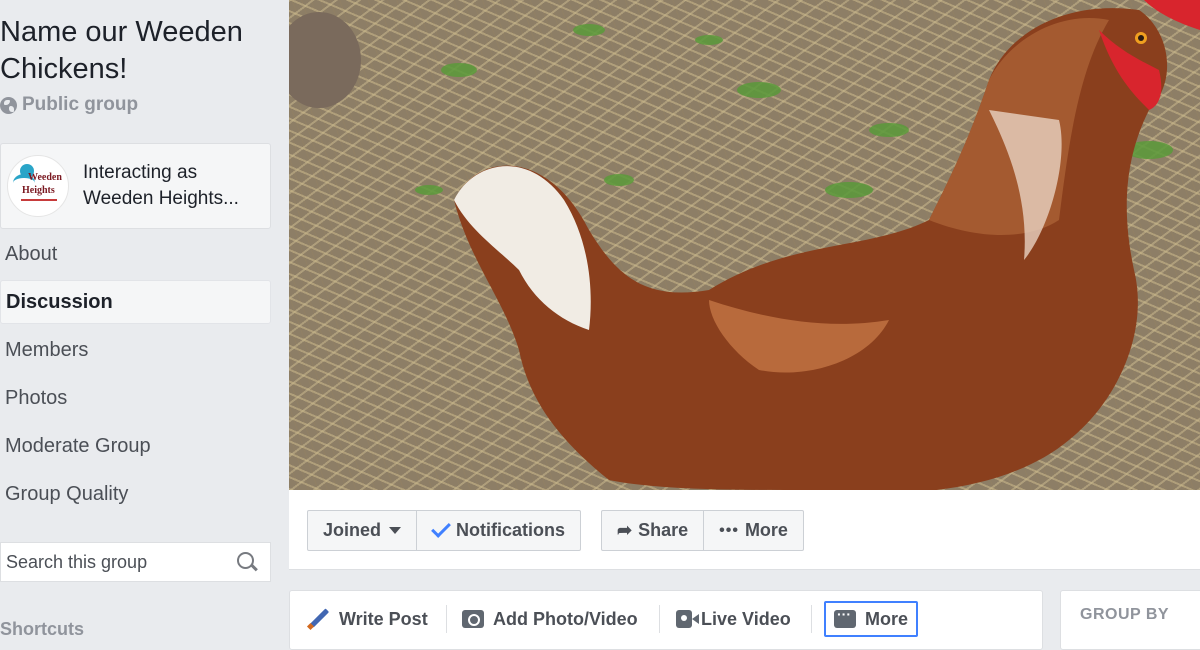 This screenshot has height=650, width=1200. I want to click on privacy-text: Public group, so click(80, 104).